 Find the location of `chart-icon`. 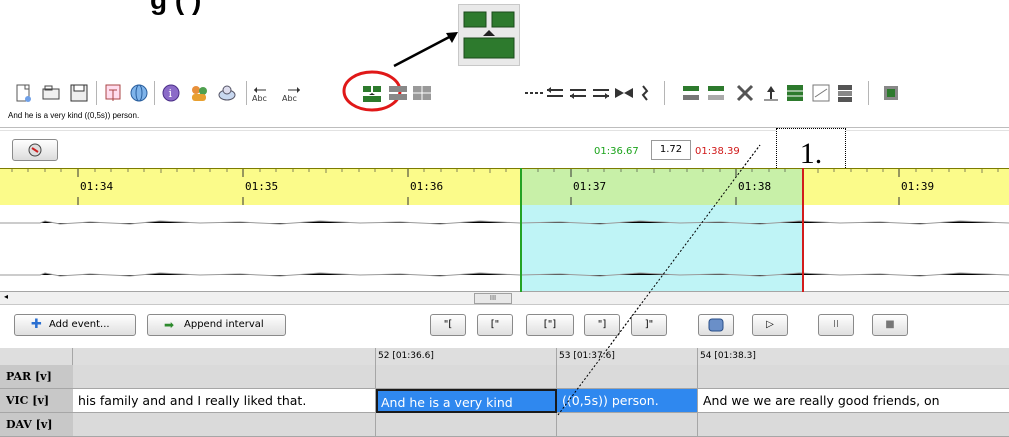

chart-icon is located at coordinates (821, 93).